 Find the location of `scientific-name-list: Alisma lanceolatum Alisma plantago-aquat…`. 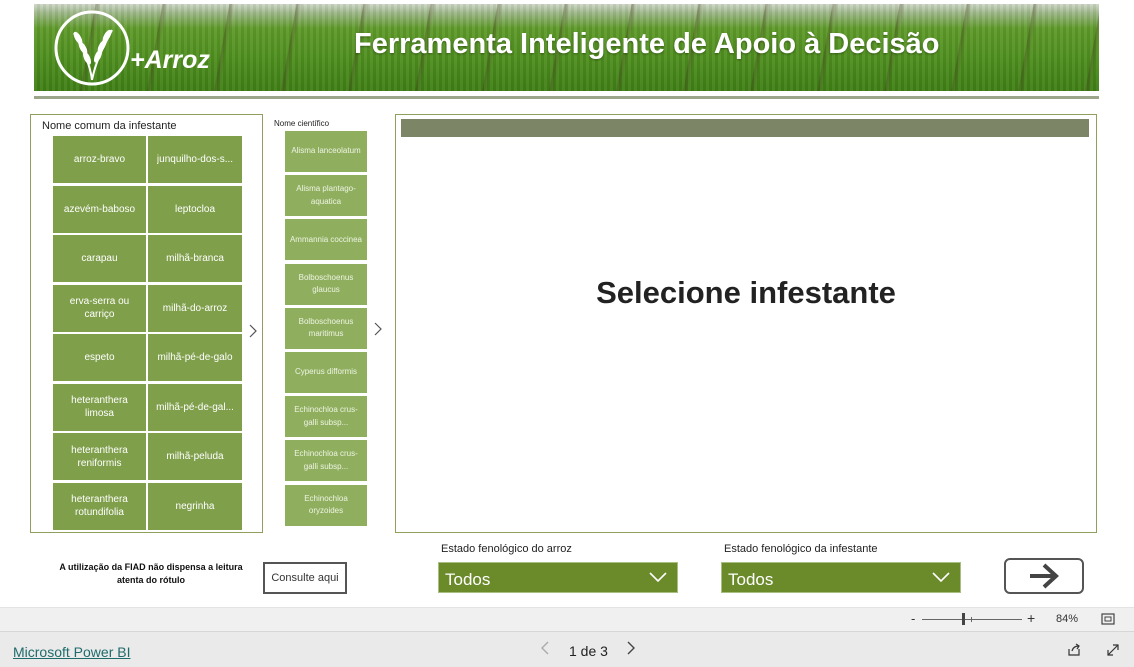

scientific-name-list: Alisma lanceolatum Alisma plantago-aquat… is located at coordinates (326, 330).